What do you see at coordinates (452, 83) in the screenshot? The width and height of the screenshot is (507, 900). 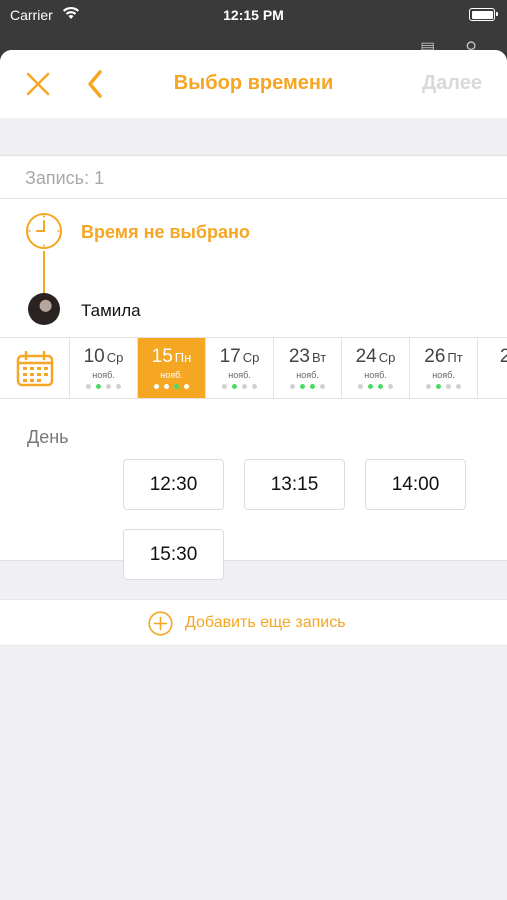 I see `next-button: Далее` at bounding box center [452, 83].